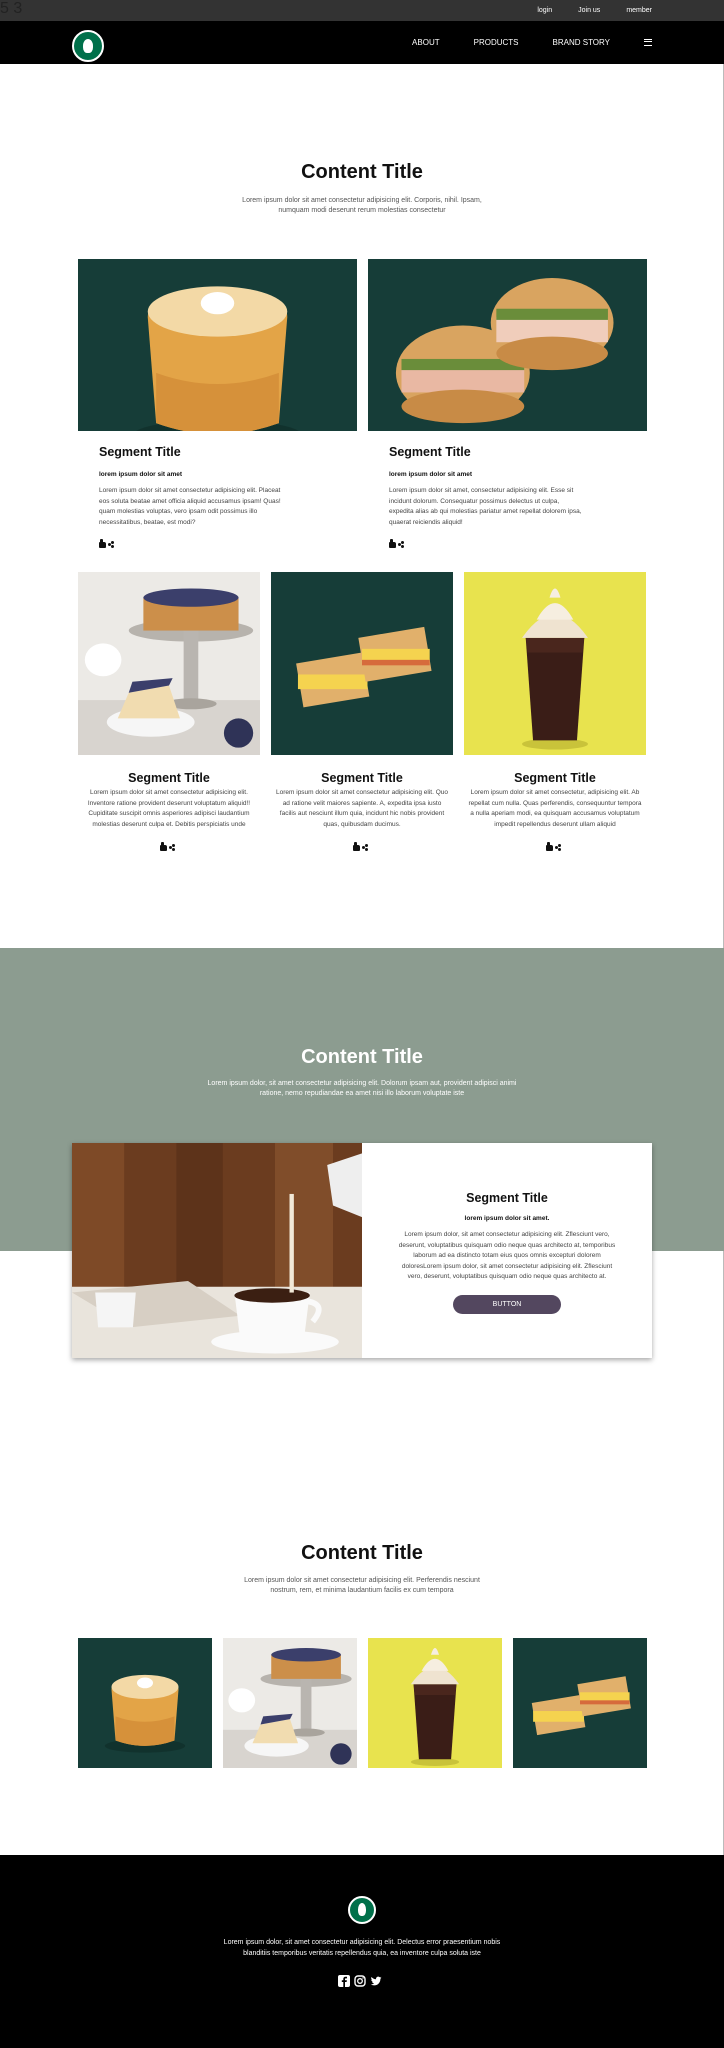 This screenshot has width=724, height=2048. I want to click on card1-actions, so click(106, 543).